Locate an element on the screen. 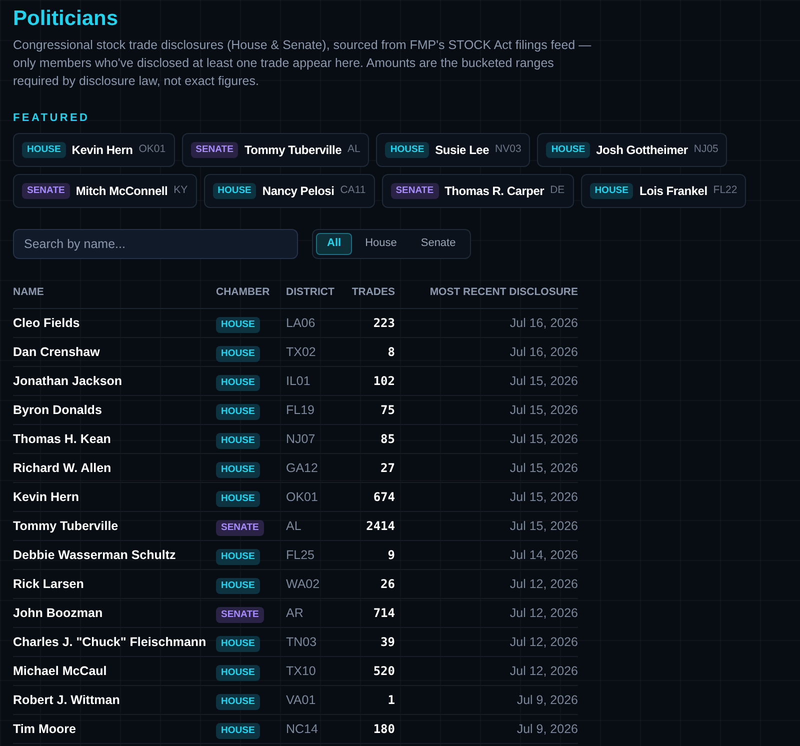 The height and width of the screenshot is (746, 800). politician-name: Robert J. Wittman is located at coordinates (66, 700).